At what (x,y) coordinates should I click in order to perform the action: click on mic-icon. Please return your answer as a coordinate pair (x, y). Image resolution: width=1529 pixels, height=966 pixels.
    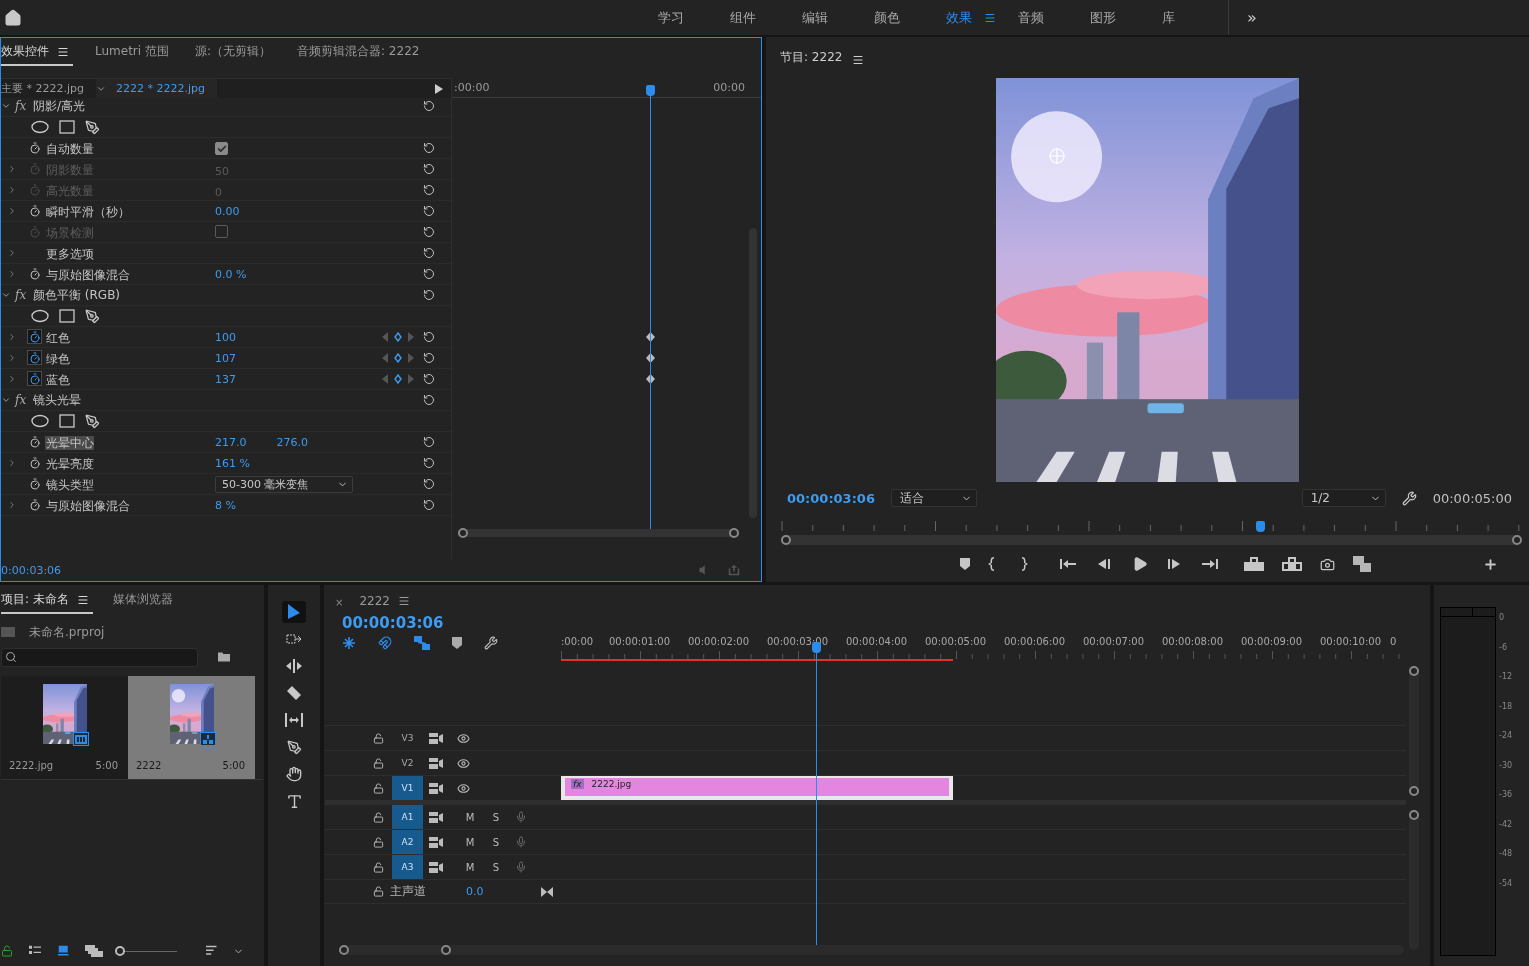
    Looking at the image, I should click on (521, 842).